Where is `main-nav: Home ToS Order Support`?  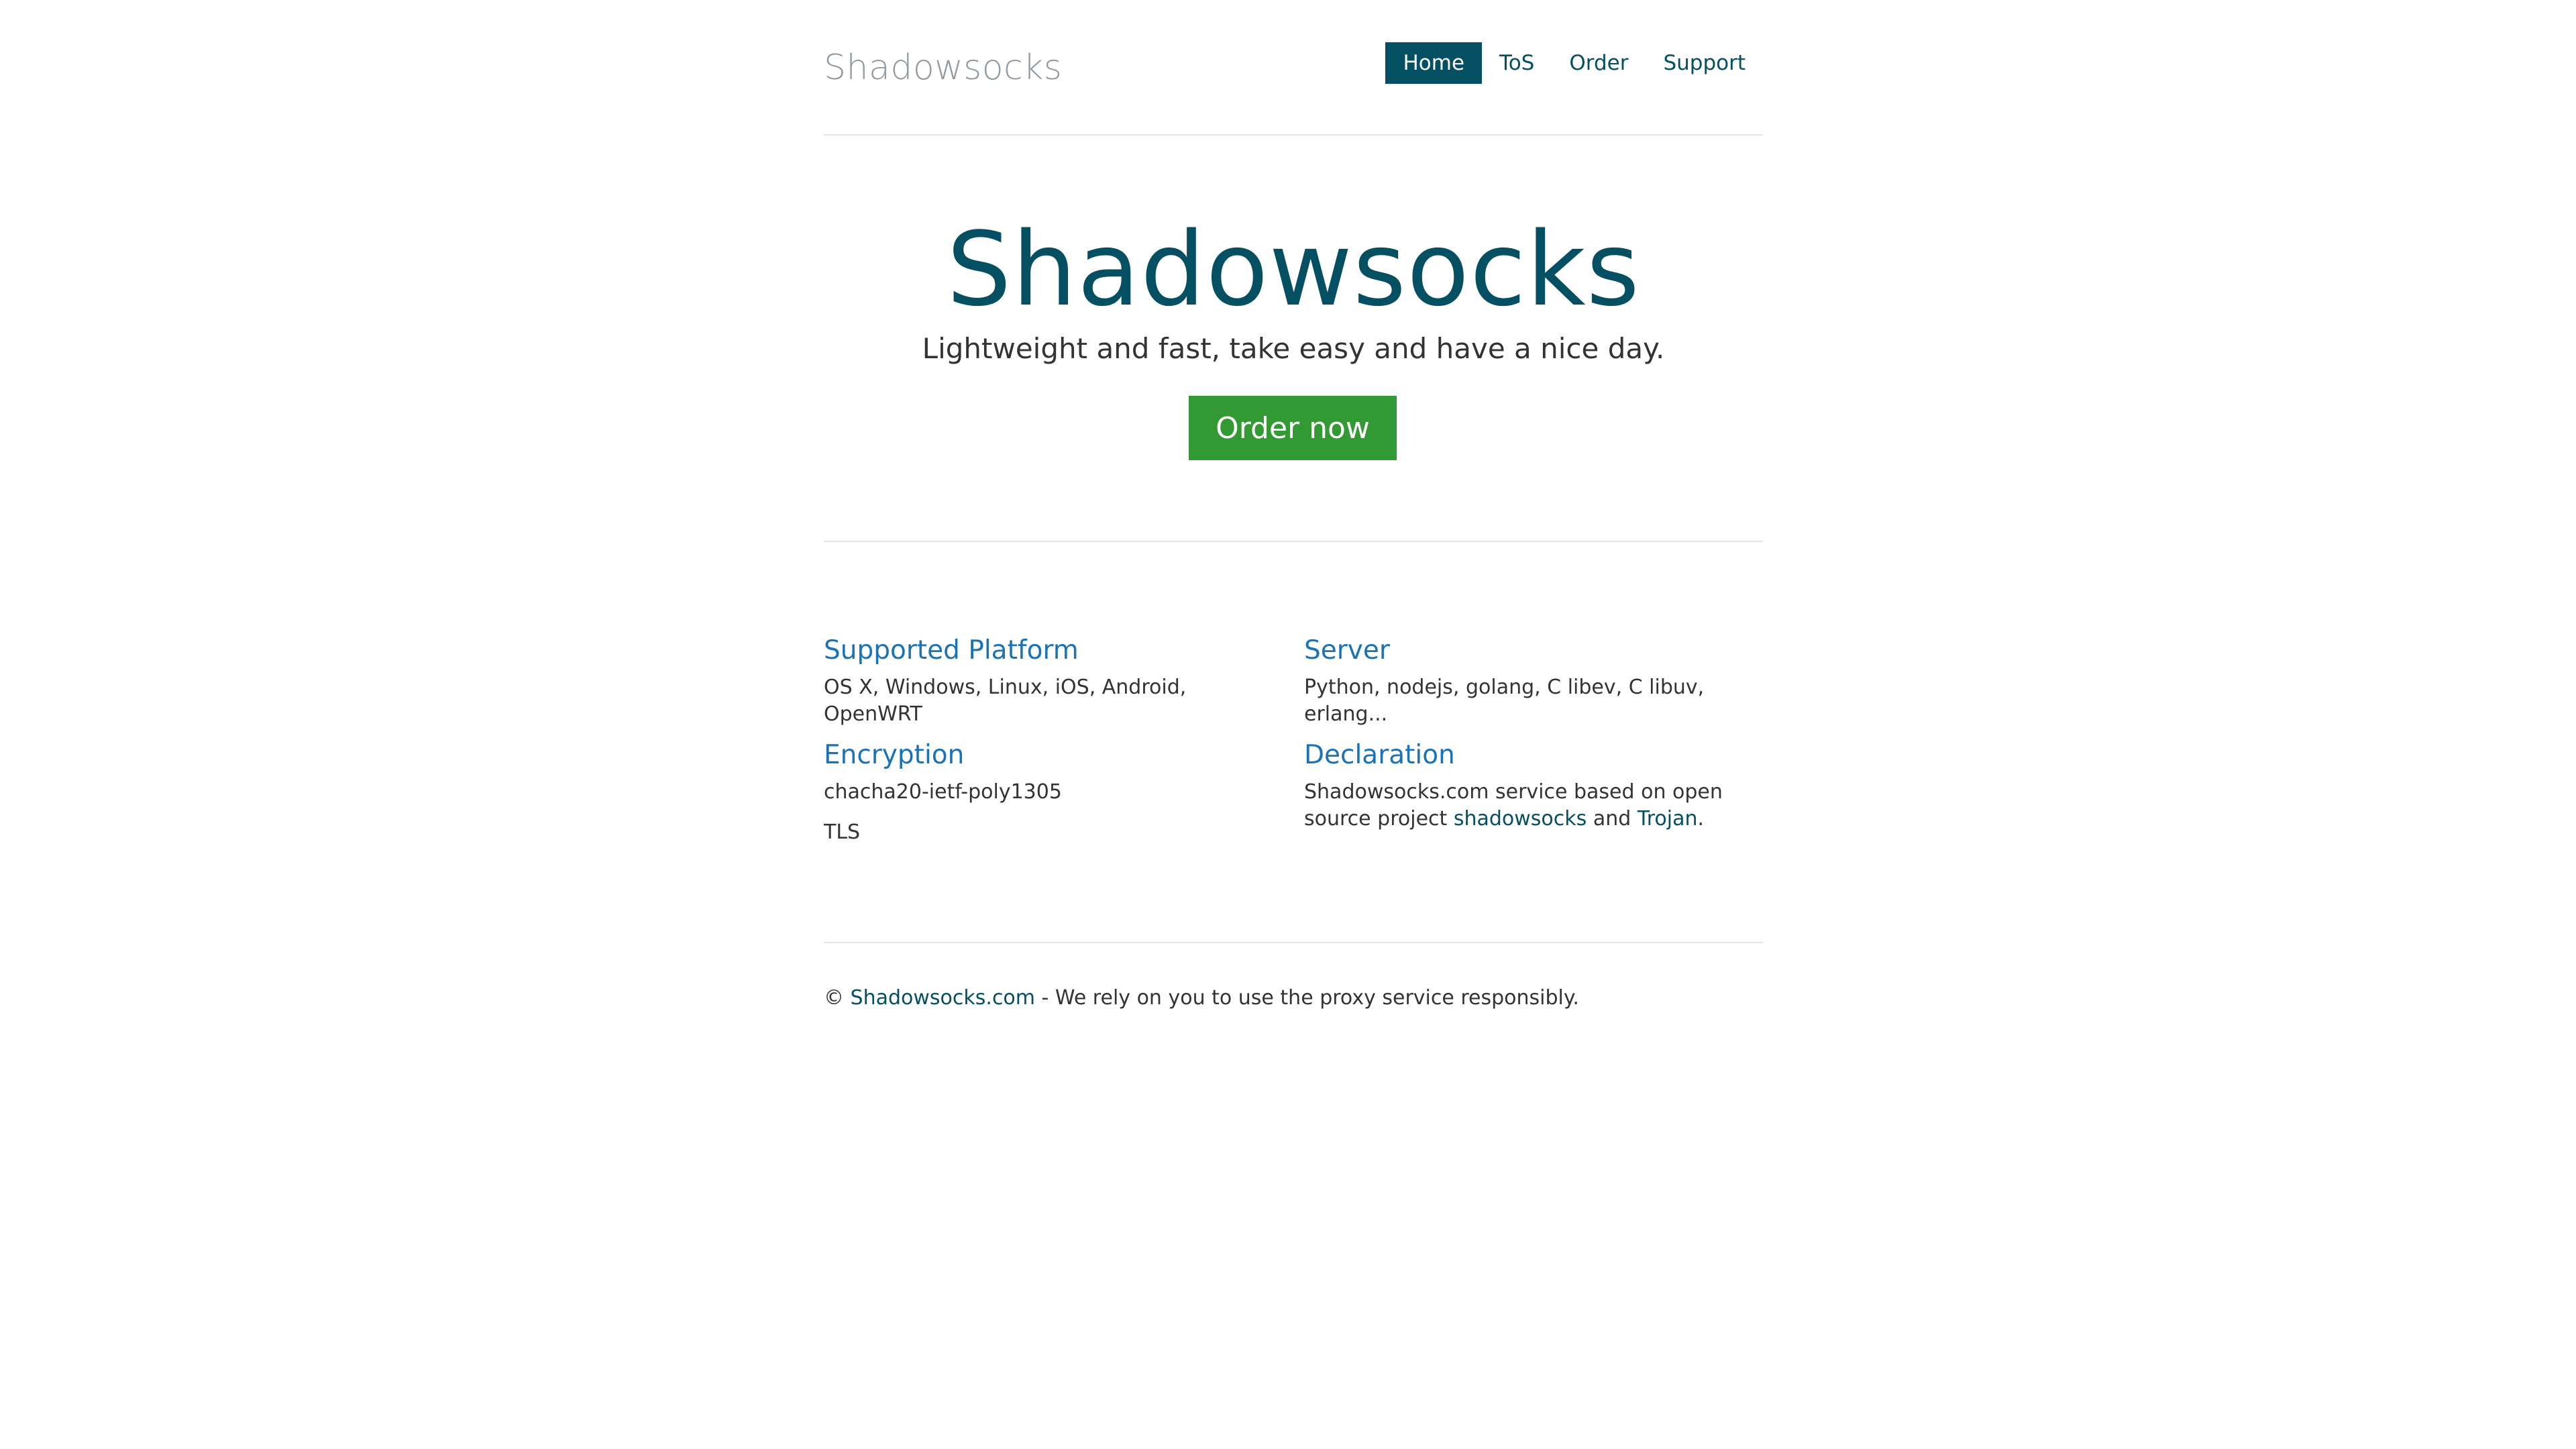
main-nav: Home ToS Order Support is located at coordinates (1574, 63).